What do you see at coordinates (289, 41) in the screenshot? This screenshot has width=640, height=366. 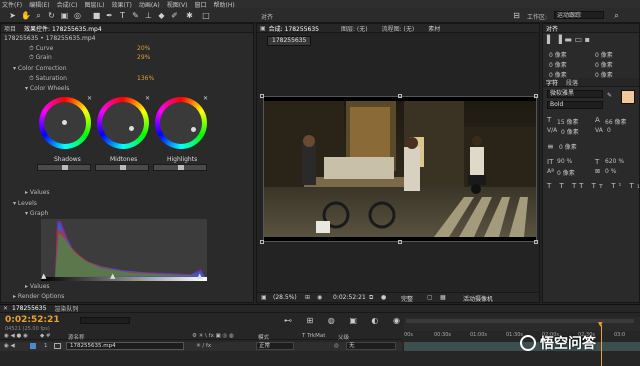 I see `comp-subtab: 178255635` at bounding box center [289, 41].